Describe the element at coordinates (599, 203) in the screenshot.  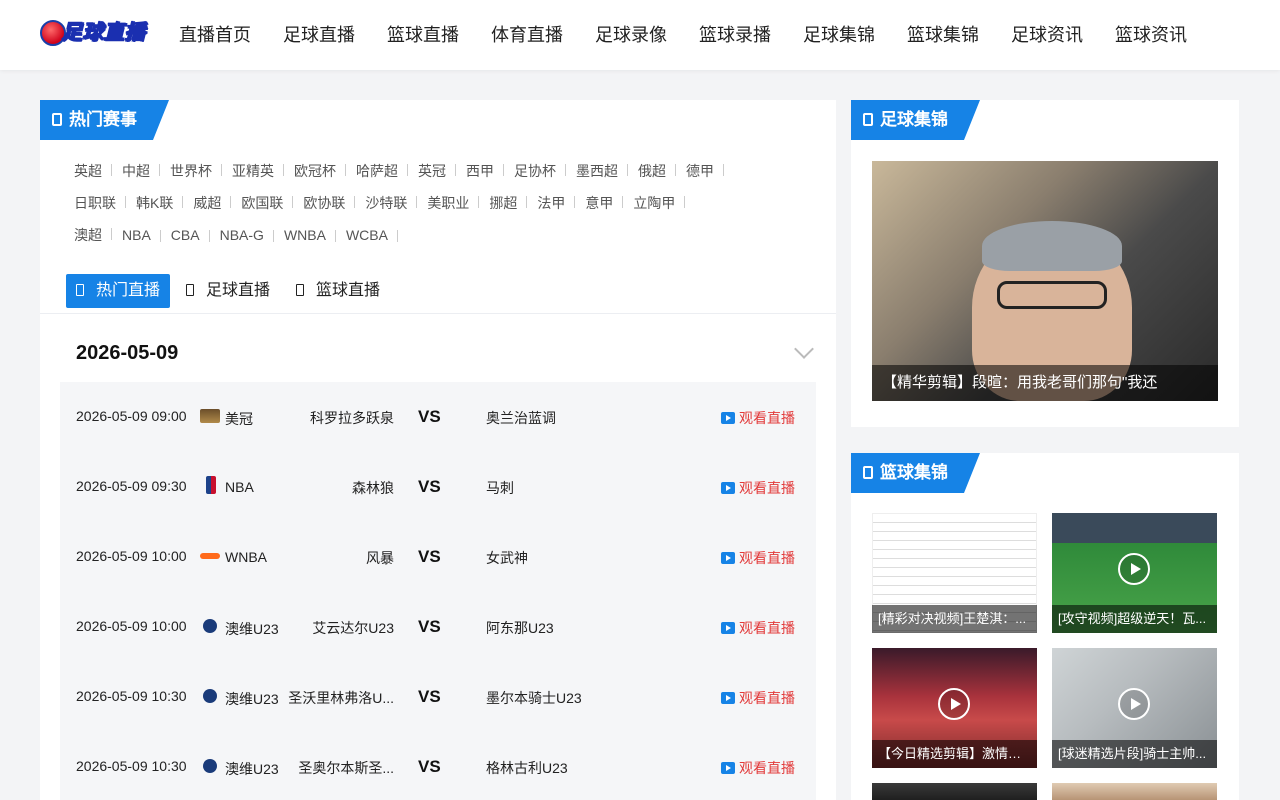
I see `league-link: 意甲` at that location.